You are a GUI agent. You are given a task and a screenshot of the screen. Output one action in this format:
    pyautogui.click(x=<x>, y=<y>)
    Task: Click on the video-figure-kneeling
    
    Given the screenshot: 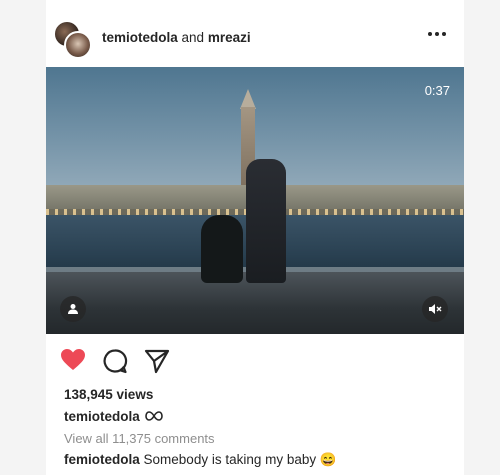 What is the action you would take?
    pyautogui.click(x=222, y=249)
    